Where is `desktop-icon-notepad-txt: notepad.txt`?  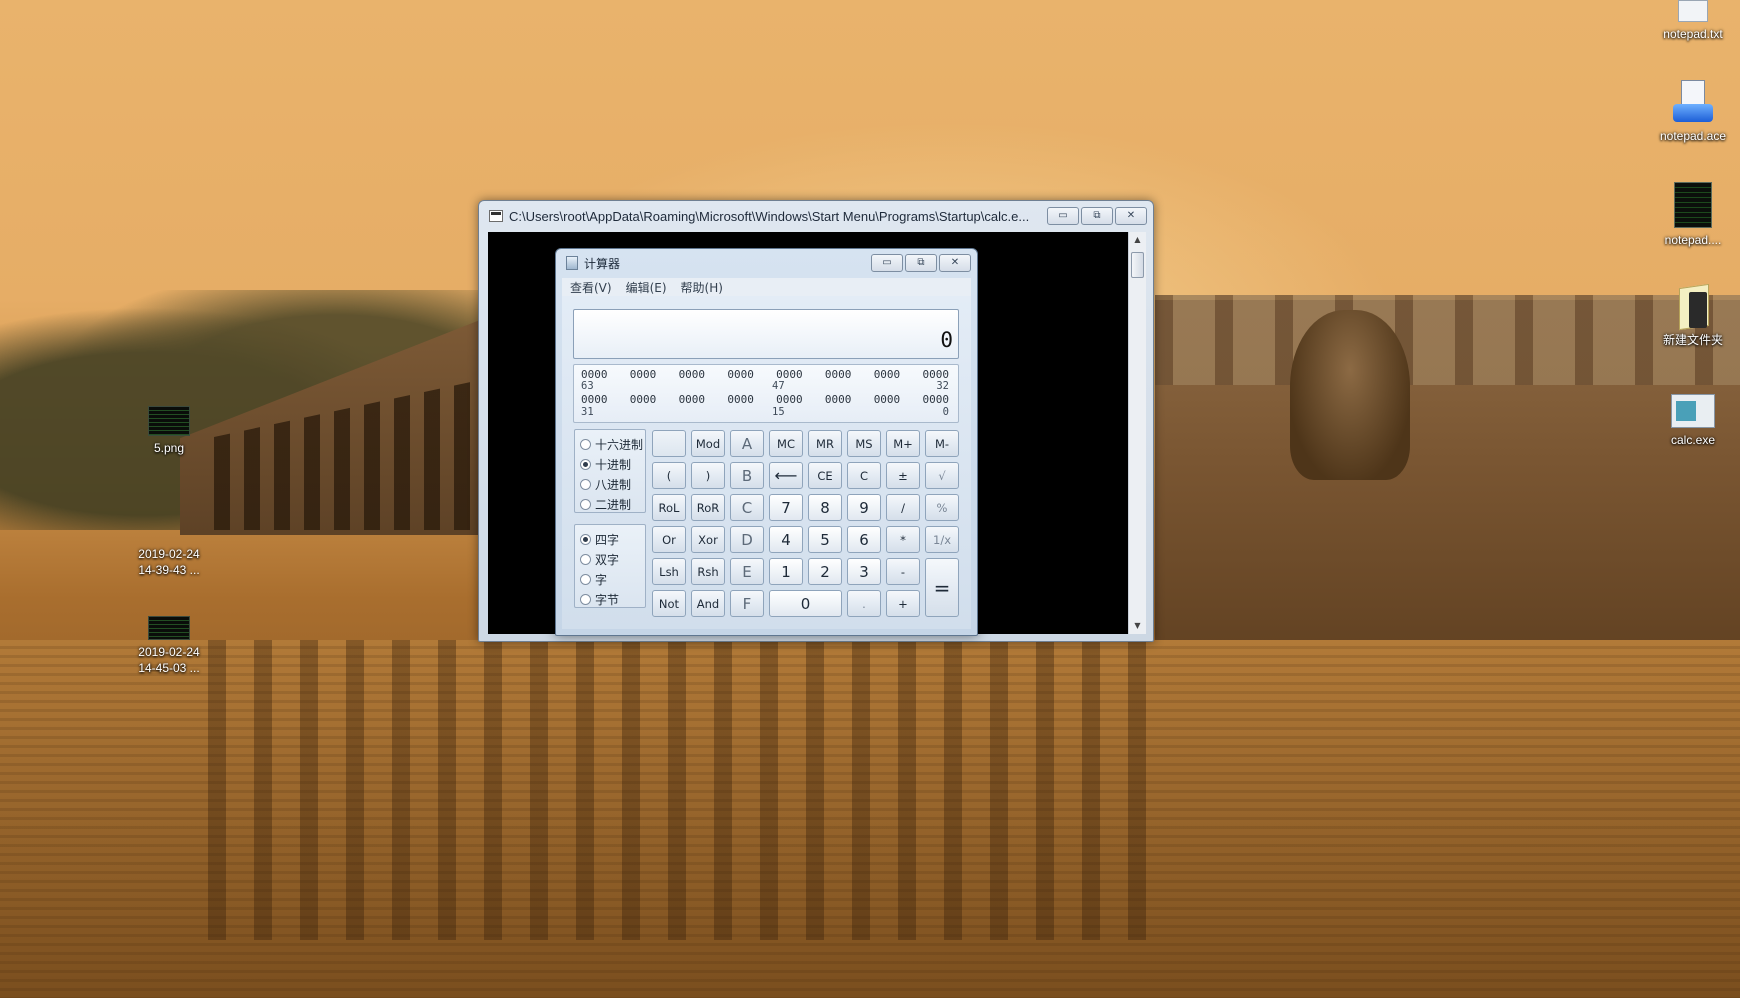 desktop-icon-notepad-txt: notepad.txt is located at coordinates (1693, 21).